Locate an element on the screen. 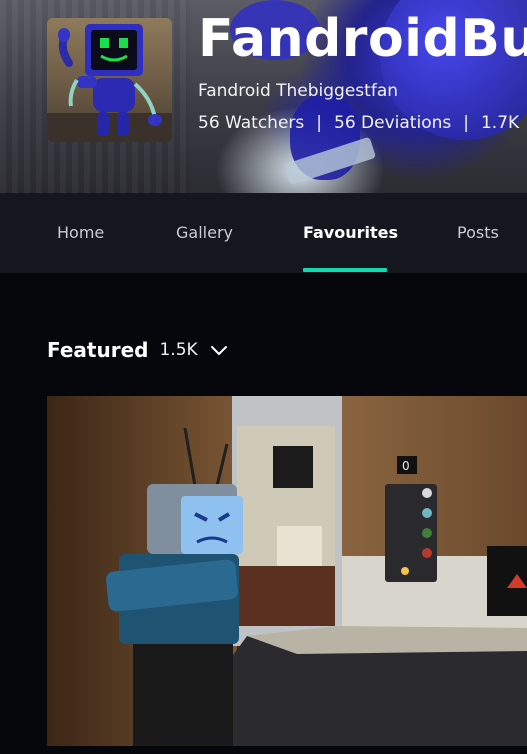 The image size is (527, 754). profile-stats: 56 Watchers | 56 Deviations | 1.7K is located at coordinates (358, 123).